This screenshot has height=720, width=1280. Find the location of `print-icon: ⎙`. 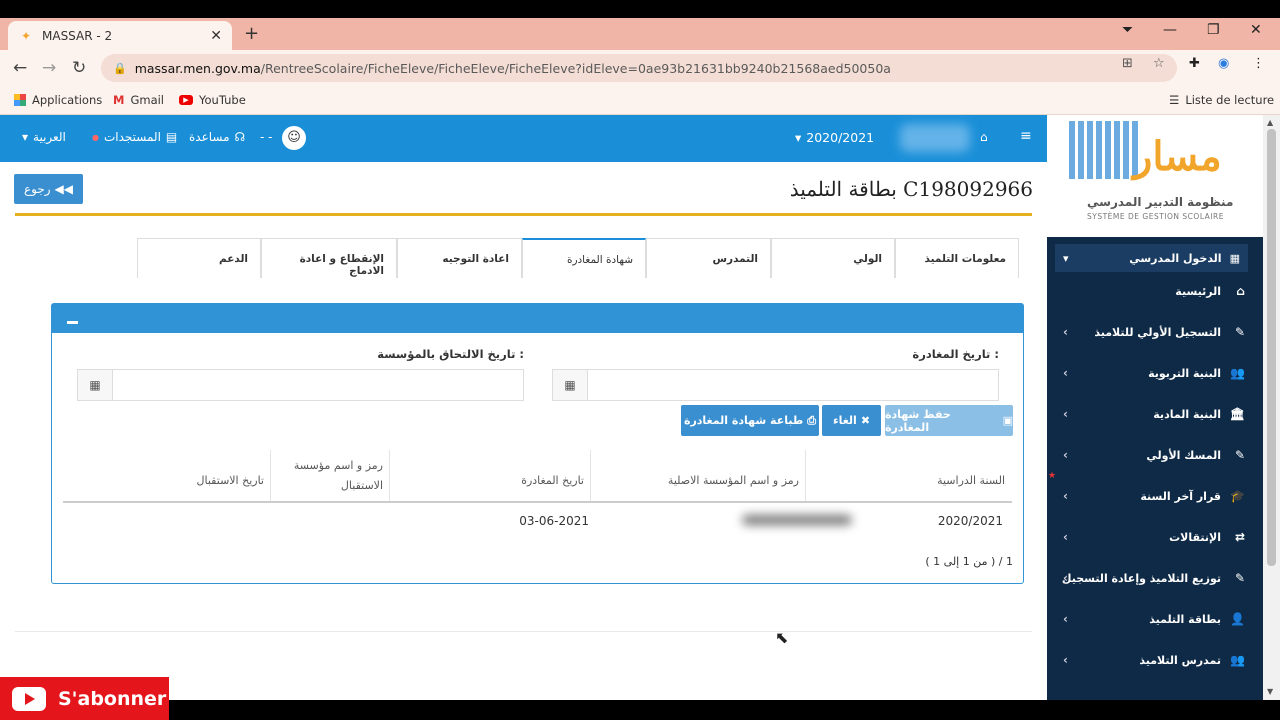

print-icon: ⎙ is located at coordinates (812, 420).